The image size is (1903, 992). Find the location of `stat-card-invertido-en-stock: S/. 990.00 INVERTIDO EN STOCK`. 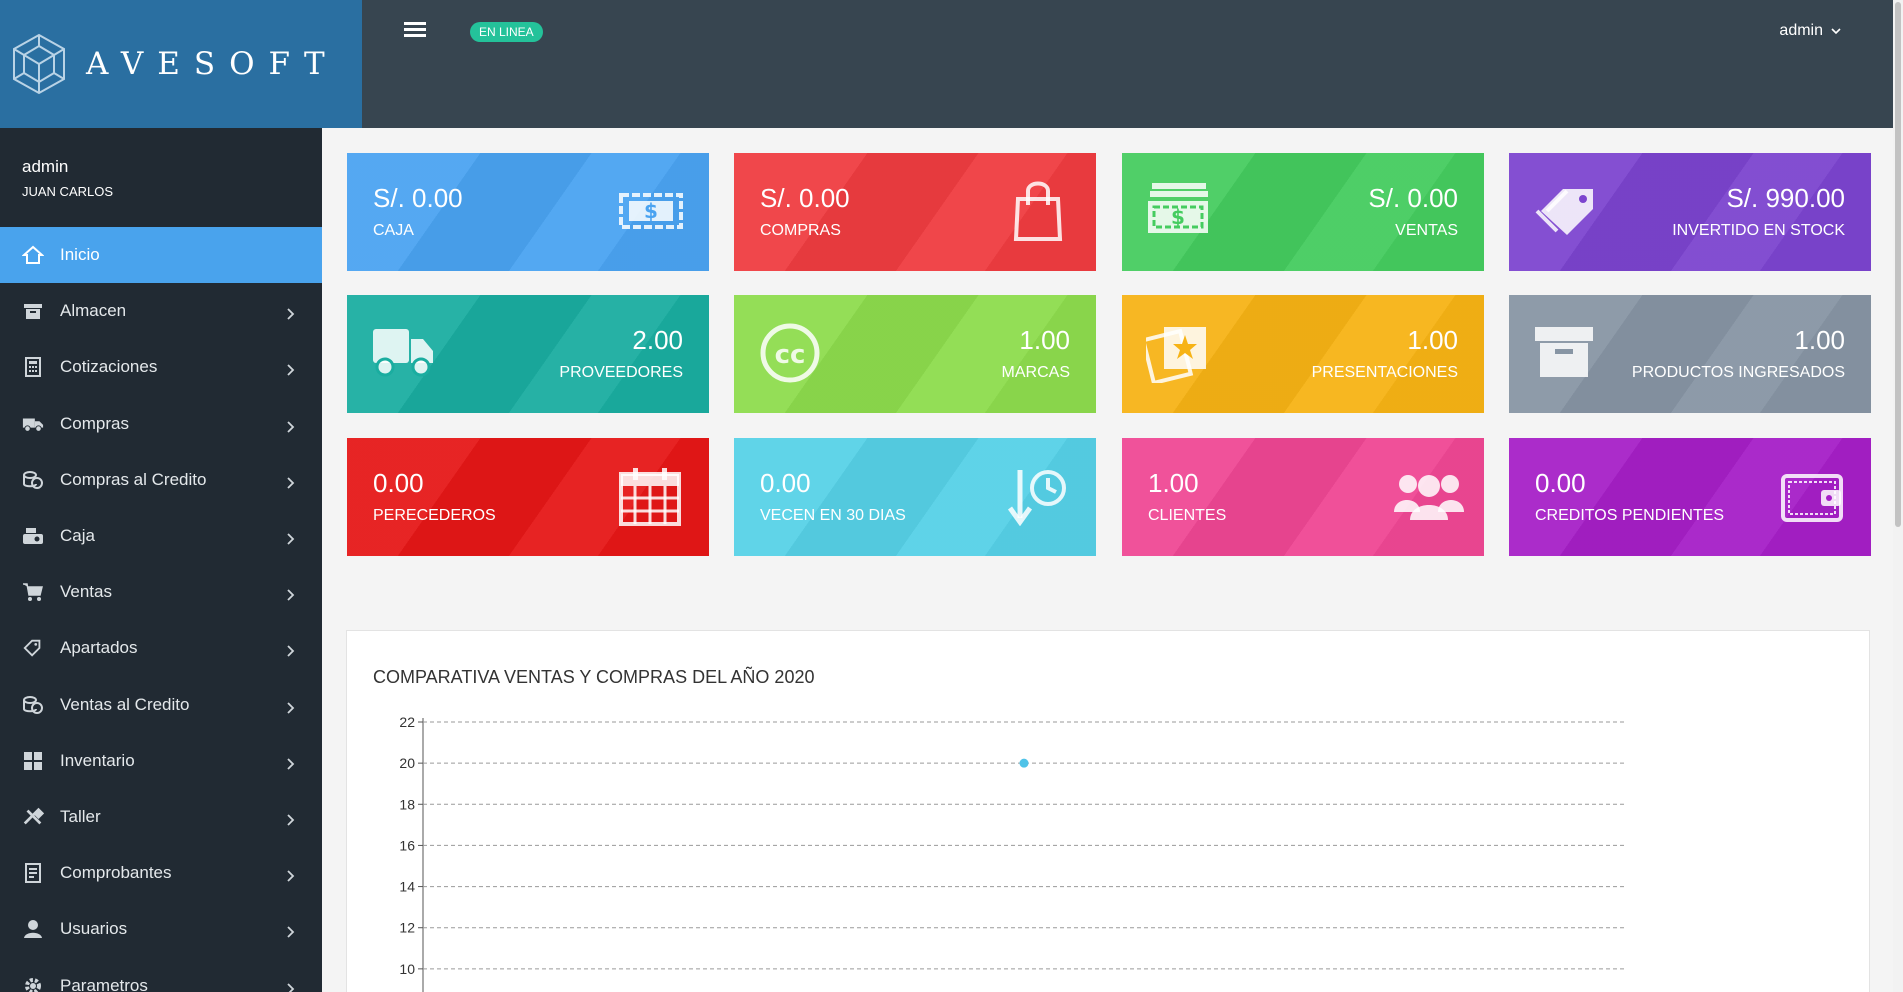

stat-card-invertido-en-stock: S/. 990.00 INVERTIDO EN STOCK is located at coordinates (1690, 212).